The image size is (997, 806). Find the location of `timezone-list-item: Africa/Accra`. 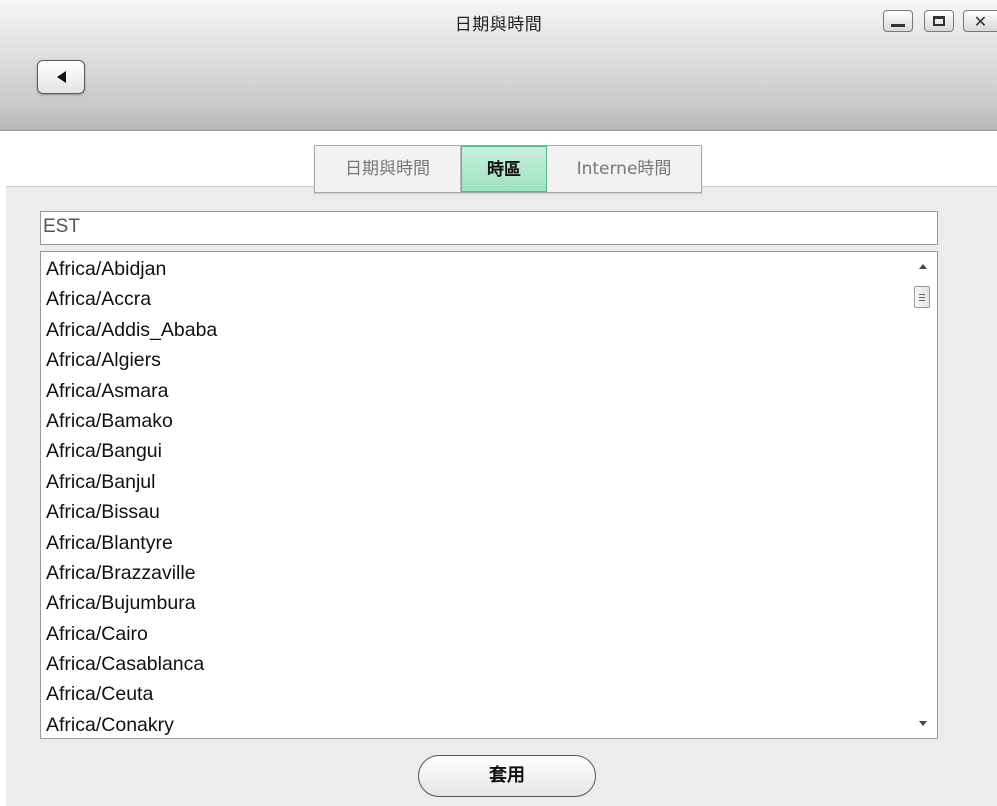

timezone-list-item: Africa/Accra is located at coordinates (131, 299).